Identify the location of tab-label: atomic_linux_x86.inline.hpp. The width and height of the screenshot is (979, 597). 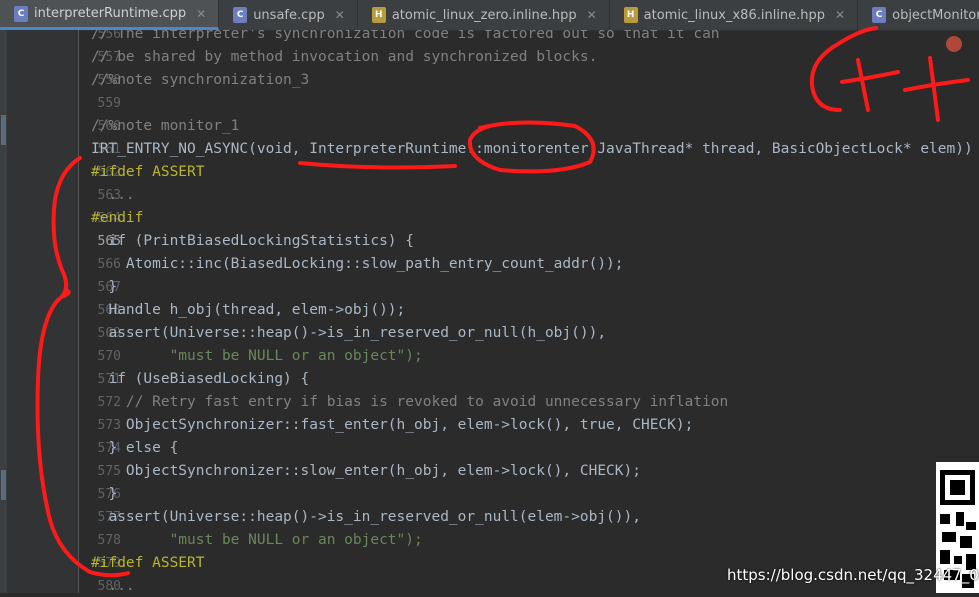
(734, 15).